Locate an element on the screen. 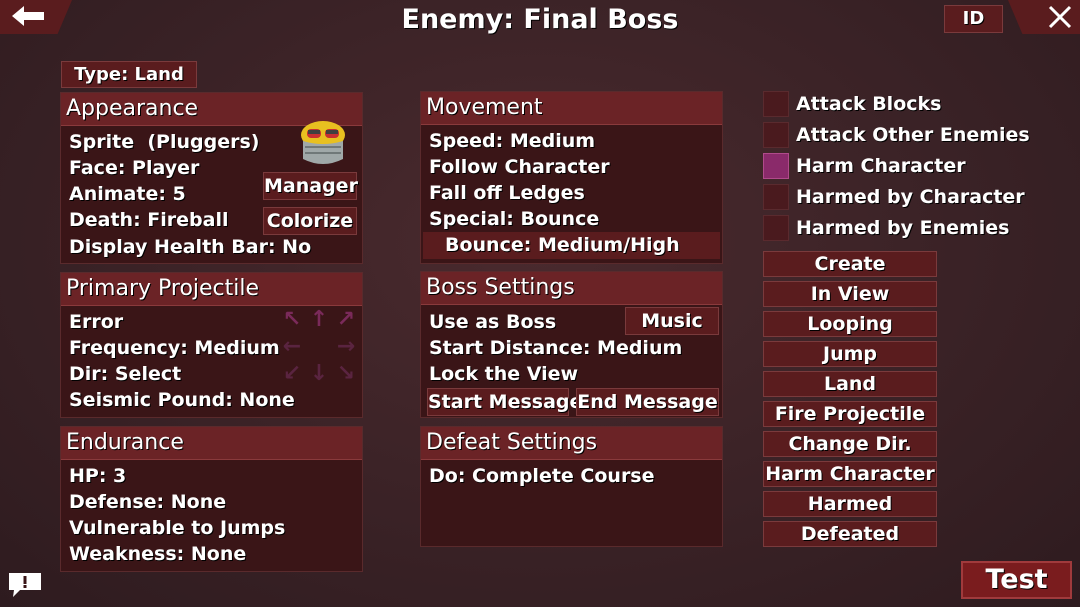  direction-row: Dir: Select is located at coordinates (125, 374).